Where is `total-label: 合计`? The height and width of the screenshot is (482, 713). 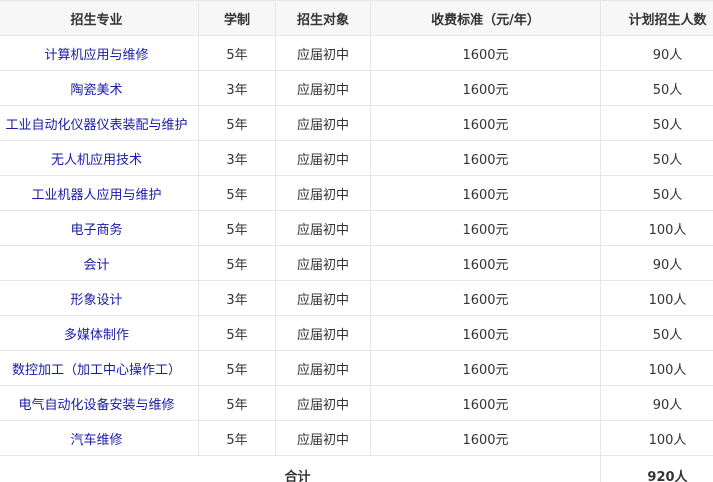 total-label: 合计 is located at coordinates (300, 468).